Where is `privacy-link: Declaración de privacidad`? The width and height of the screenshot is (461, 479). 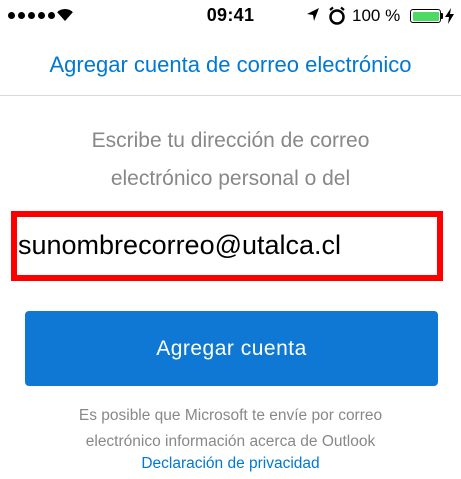 privacy-link: Declaración de privacidad is located at coordinates (230, 464).